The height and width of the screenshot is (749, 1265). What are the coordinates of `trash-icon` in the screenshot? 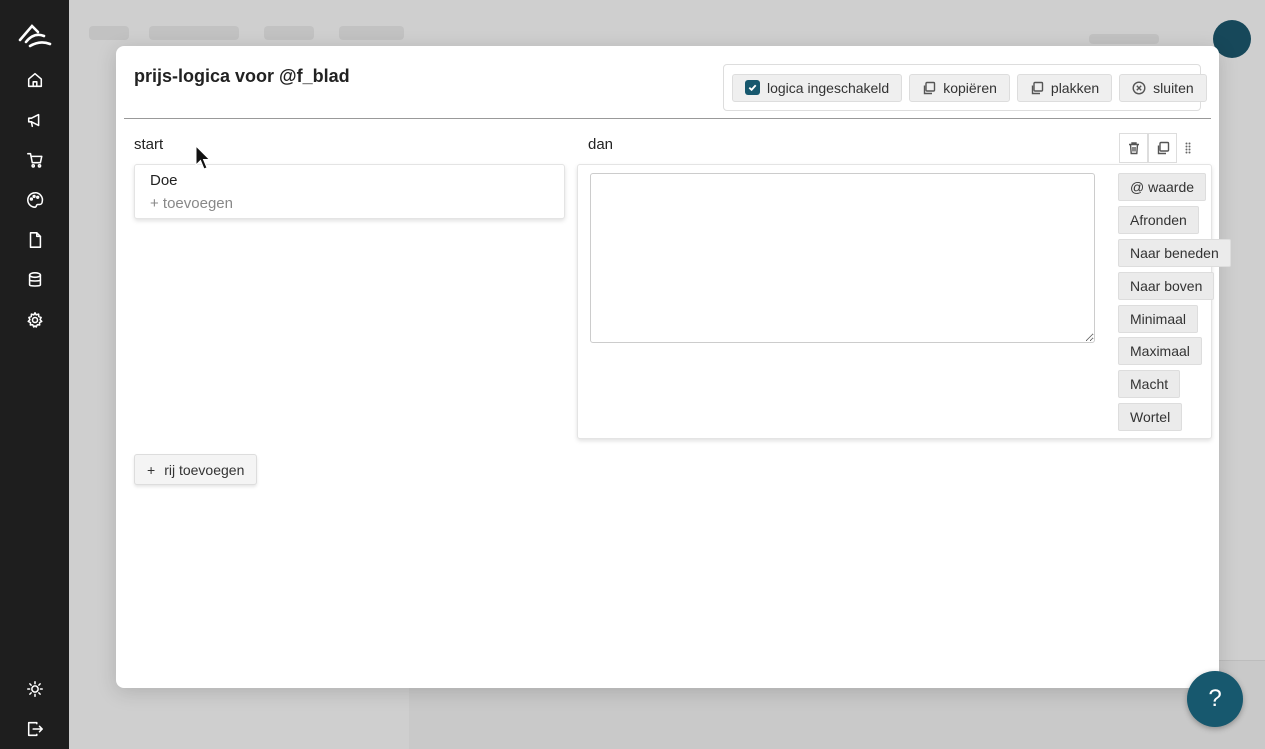 It's located at (1133, 148).